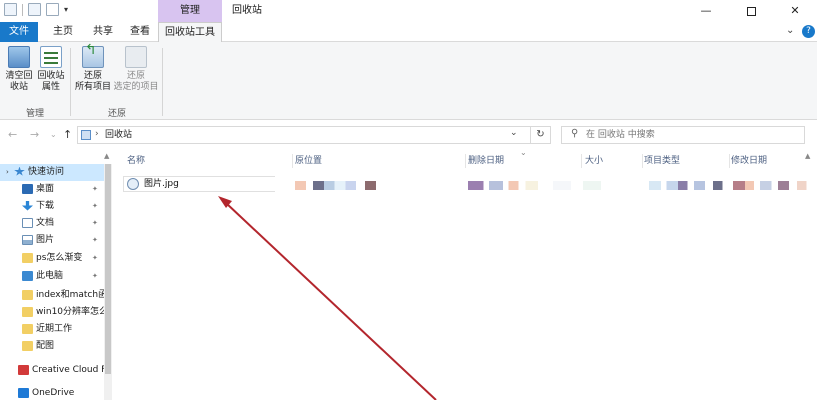  What do you see at coordinates (51, 69) in the screenshot?
I see `recycle-bin-properties-button: 回收站 属性` at bounding box center [51, 69].